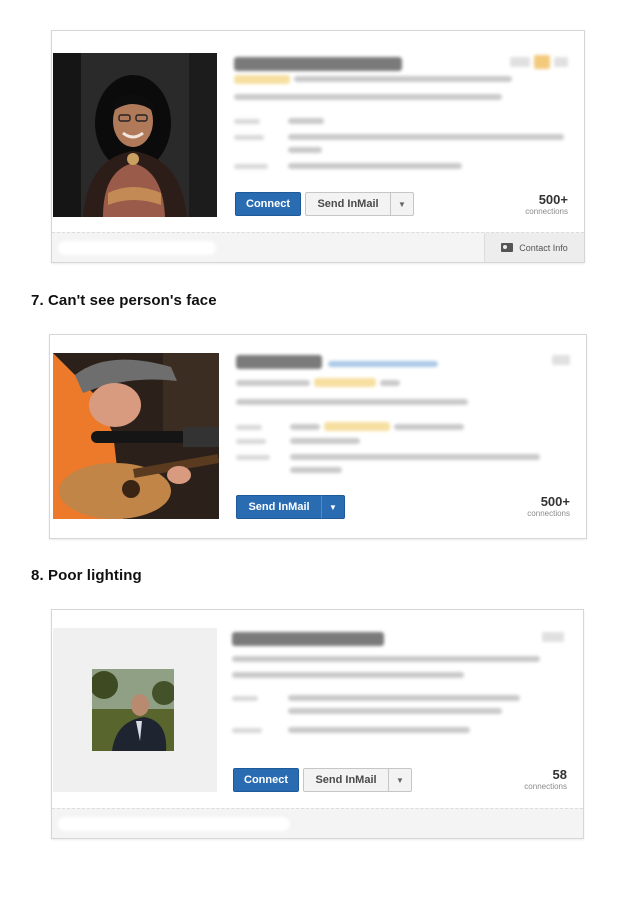 Image resolution: width=638 pixels, height=903 pixels. What do you see at coordinates (136, 436) in the screenshot?
I see `profile-photo-guitarist` at bounding box center [136, 436].